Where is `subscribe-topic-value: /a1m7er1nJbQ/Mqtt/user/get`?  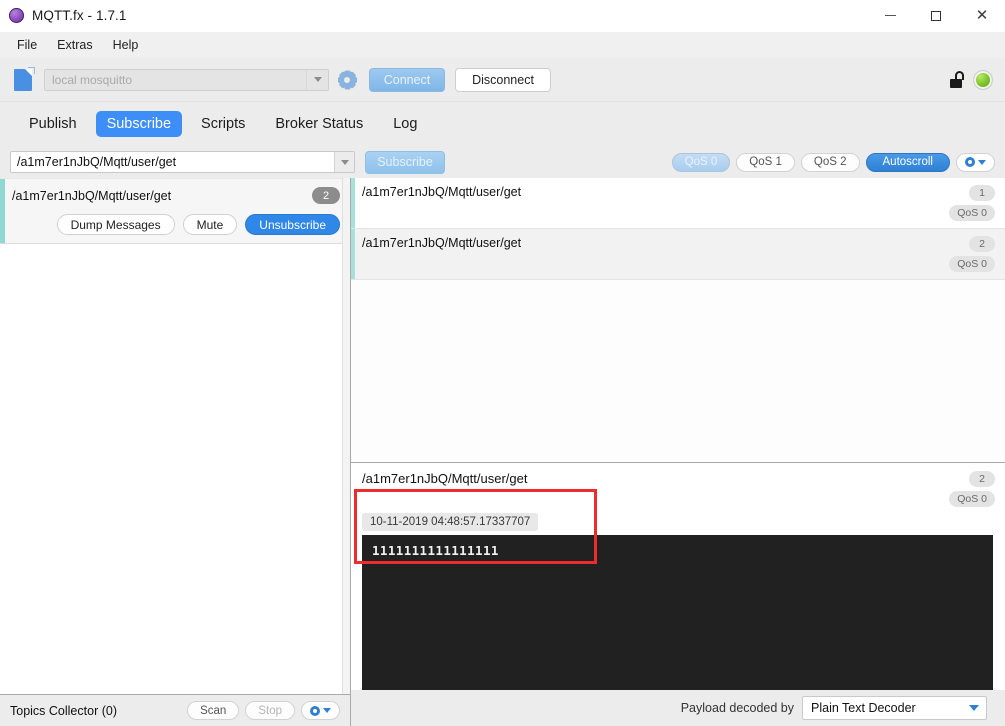
subscribe-topic-value: /a1m7er1nJbQ/Mqtt/user/get is located at coordinates (97, 162).